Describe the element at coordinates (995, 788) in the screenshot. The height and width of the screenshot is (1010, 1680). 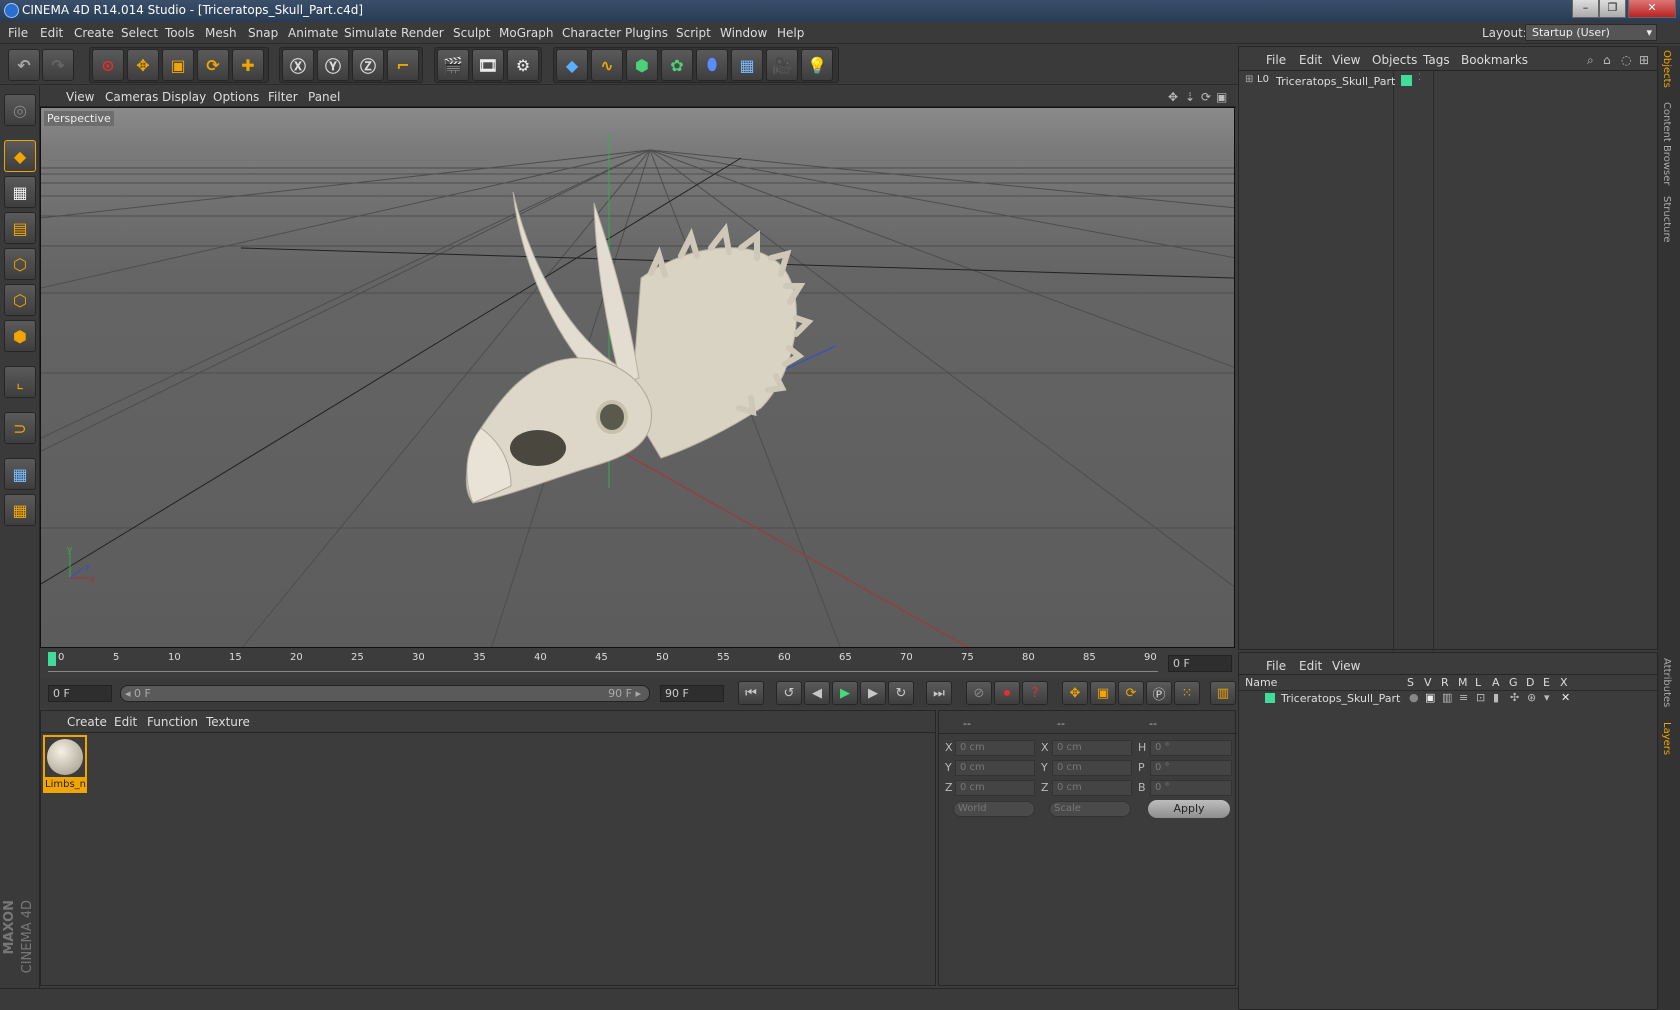
I see `position-z-field: 0 cm` at that location.